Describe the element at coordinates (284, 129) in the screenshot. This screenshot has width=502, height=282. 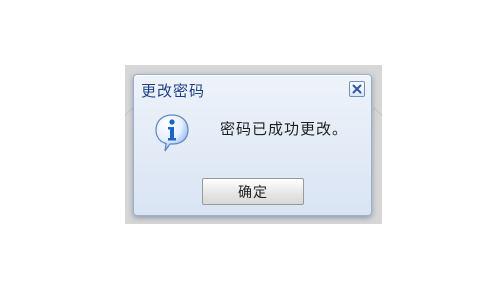
I see `status-message: 密码已成功更改。` at that location.